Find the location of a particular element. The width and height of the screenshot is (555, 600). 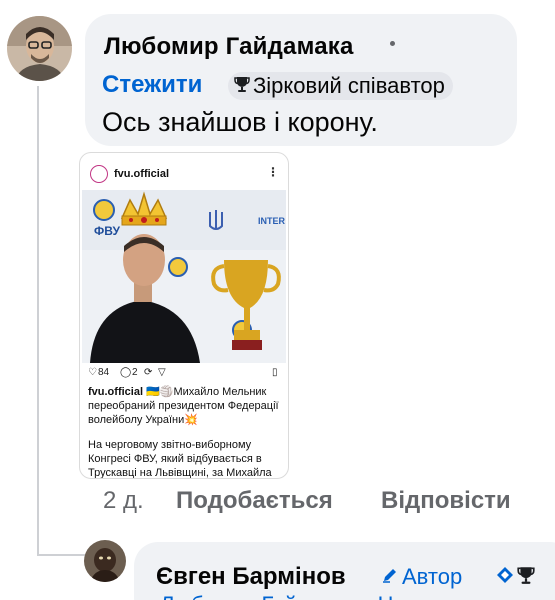

reply-button: Відповісти is located at coordinates (446, 501).